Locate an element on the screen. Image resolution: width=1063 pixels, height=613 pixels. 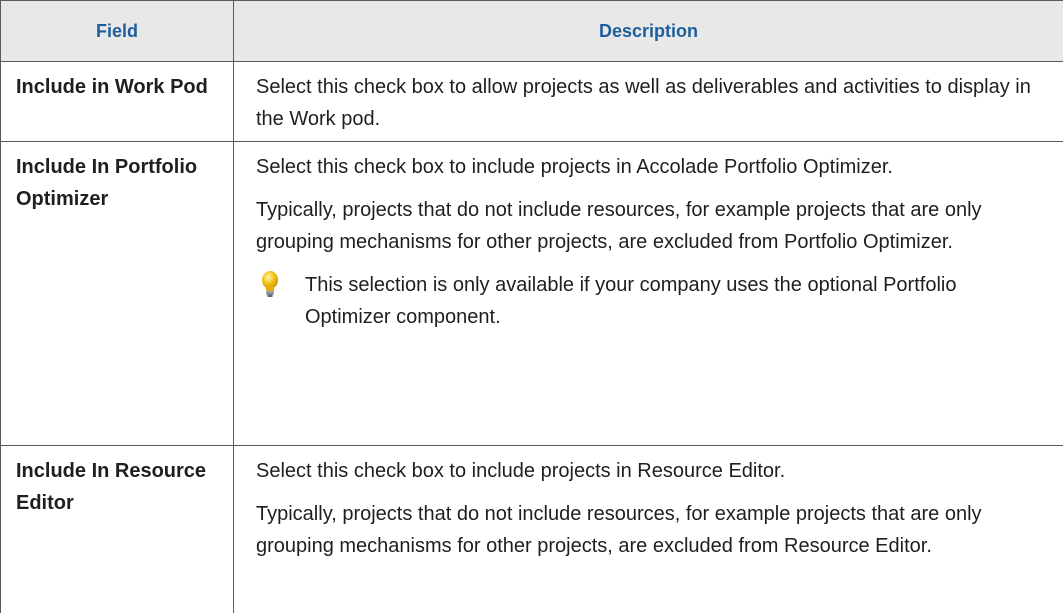
field-cell: Include in Work Pod is located at coordinates (117, 102).